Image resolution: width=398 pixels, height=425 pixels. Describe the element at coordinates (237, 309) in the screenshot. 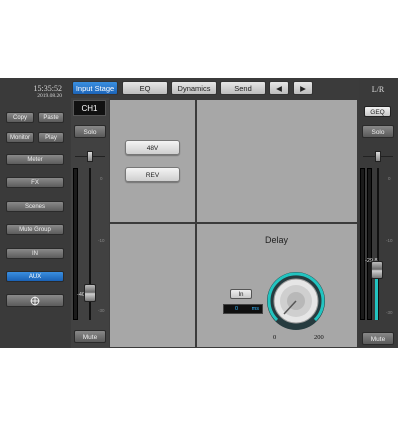

I see `delay-value: 0` at that location.